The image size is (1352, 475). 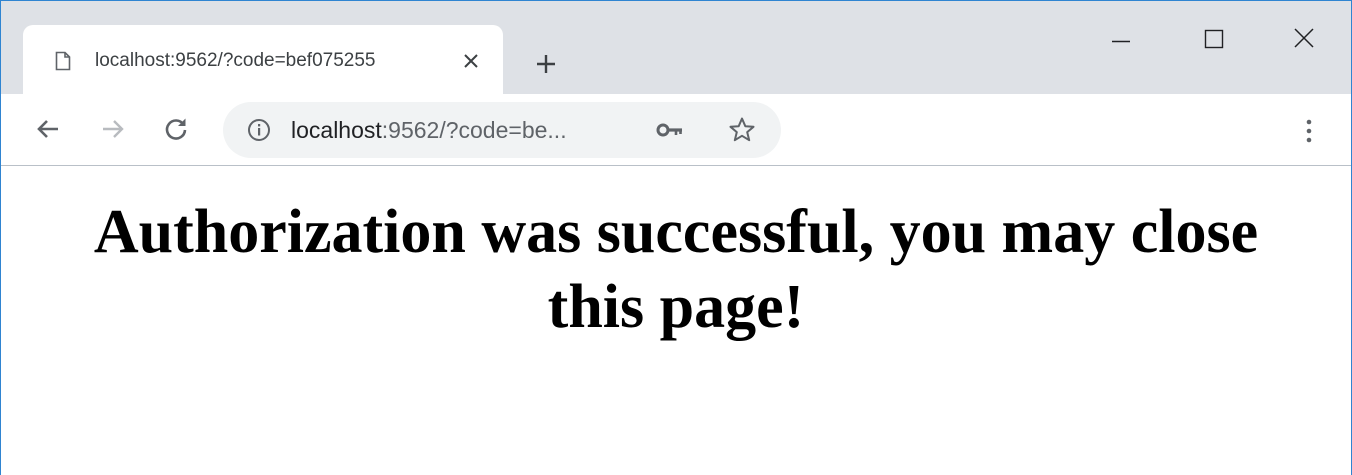 What do you see at coordinates (546, 64) in the screenshot?
I see `new-tab-plus-icon` at bounding box center [546, 64].